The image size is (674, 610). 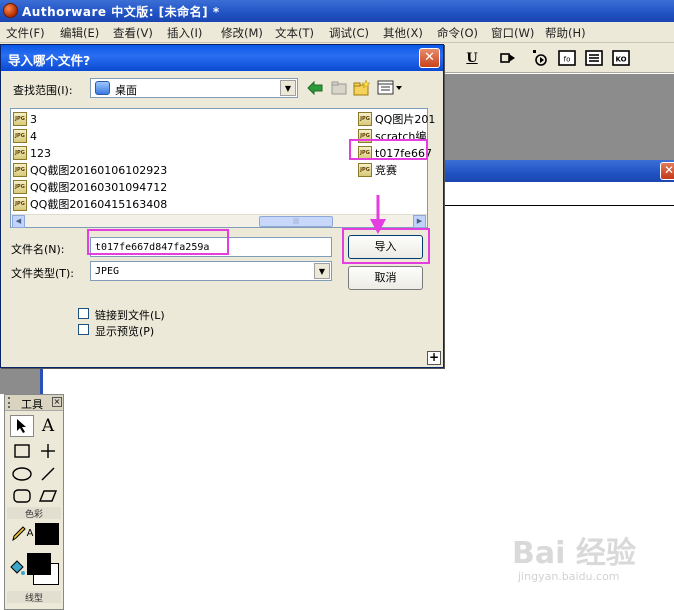 I want to click on pen-color-swatch, so click(x=47, y=534).